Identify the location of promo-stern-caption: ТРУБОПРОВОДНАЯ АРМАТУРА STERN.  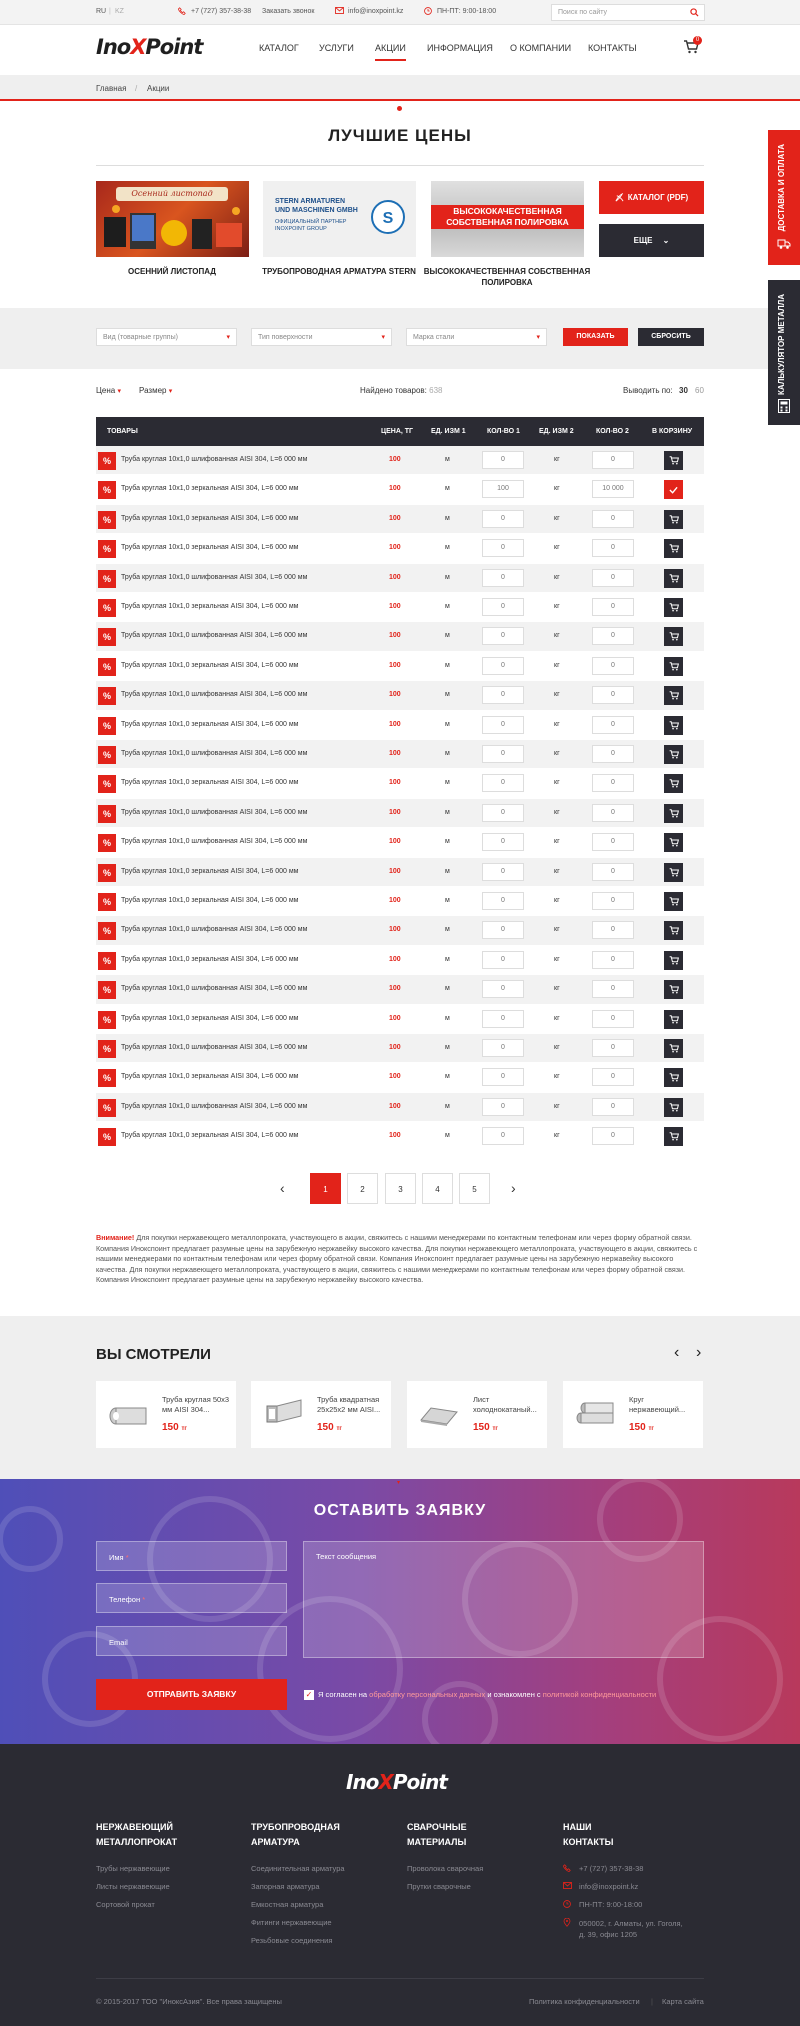
(339, 271).